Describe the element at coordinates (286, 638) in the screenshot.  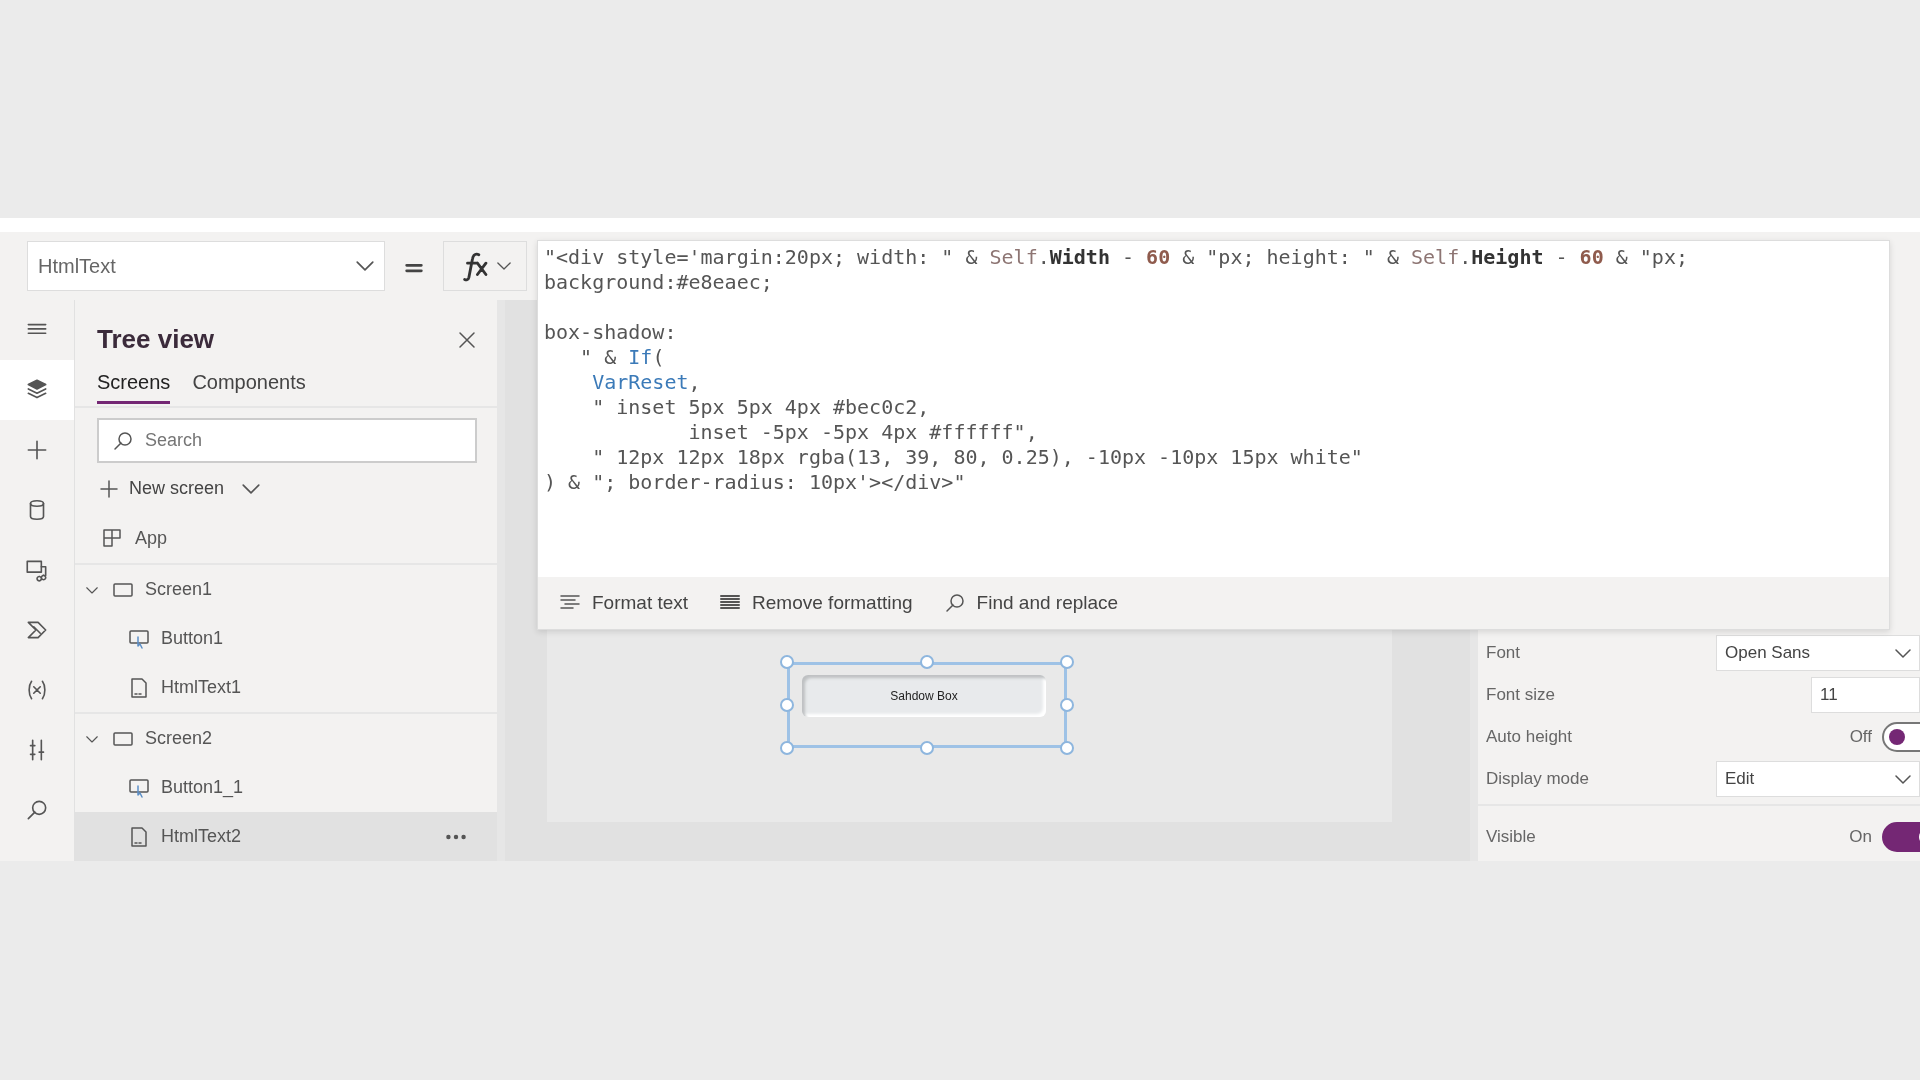
I see `tree-item: Button1` at that location.